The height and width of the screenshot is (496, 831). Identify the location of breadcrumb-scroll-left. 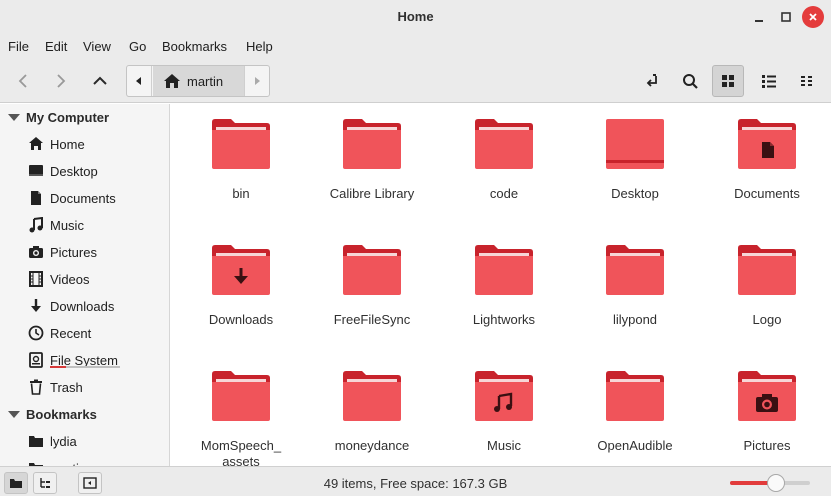
(139, 81).